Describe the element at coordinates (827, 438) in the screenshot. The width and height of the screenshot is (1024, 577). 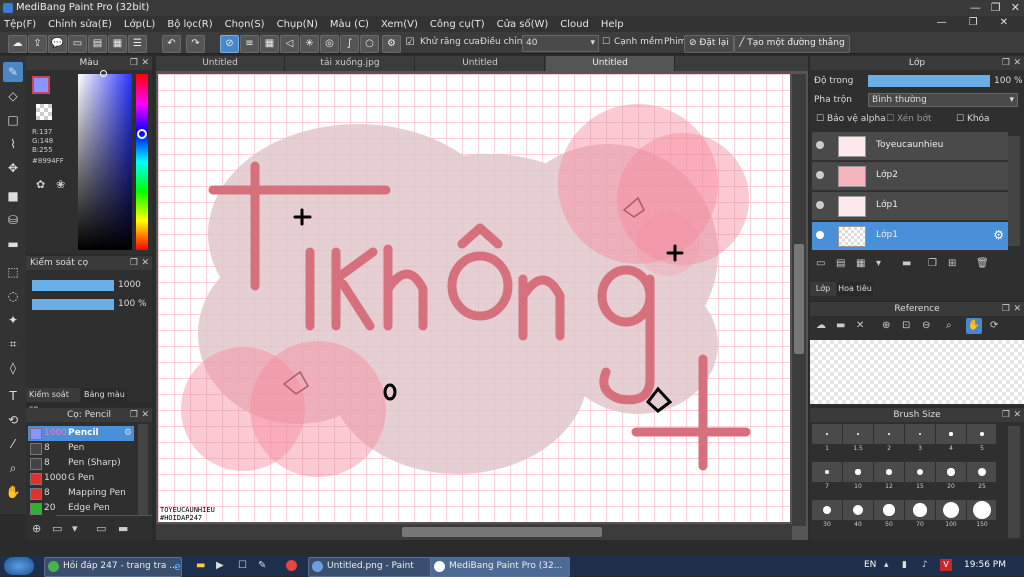
I see `brush-size-preset: 1` at that location.